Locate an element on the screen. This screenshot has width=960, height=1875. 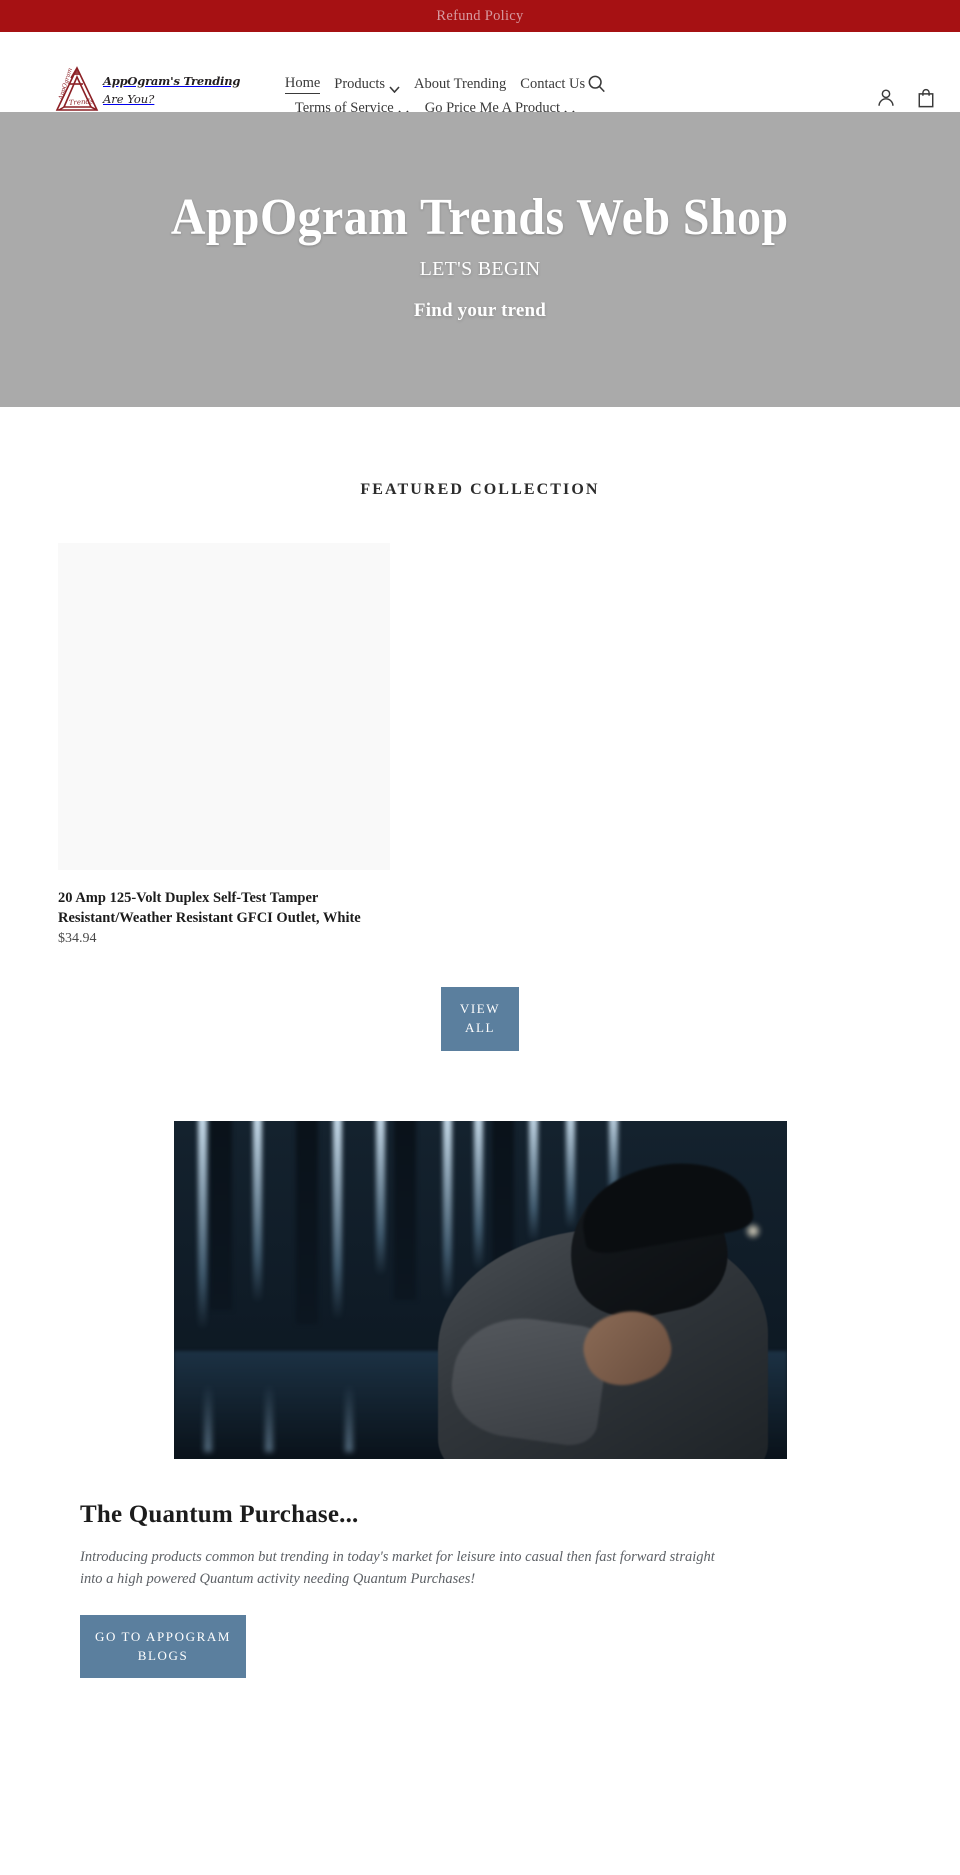
nav-item-home-label: Home is located at coordinates (302, 82).